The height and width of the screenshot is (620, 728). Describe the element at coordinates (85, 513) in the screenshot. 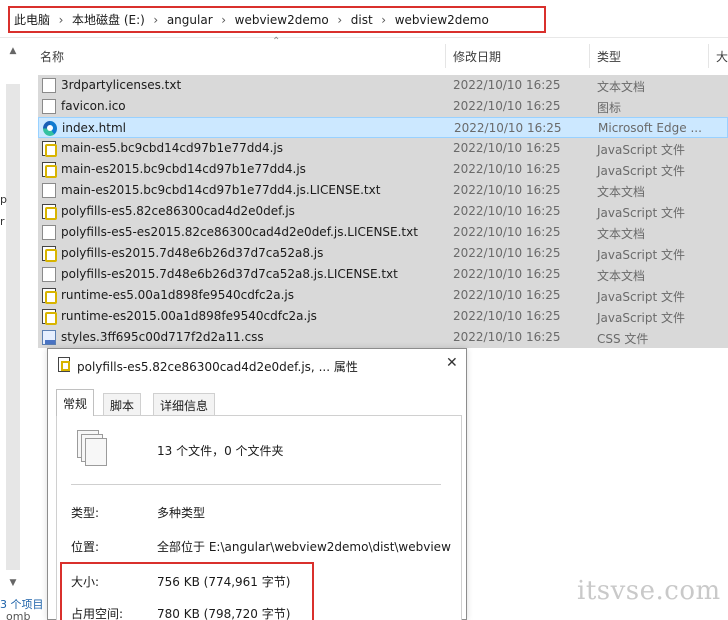

I see `type-label: 类型:` at that location.